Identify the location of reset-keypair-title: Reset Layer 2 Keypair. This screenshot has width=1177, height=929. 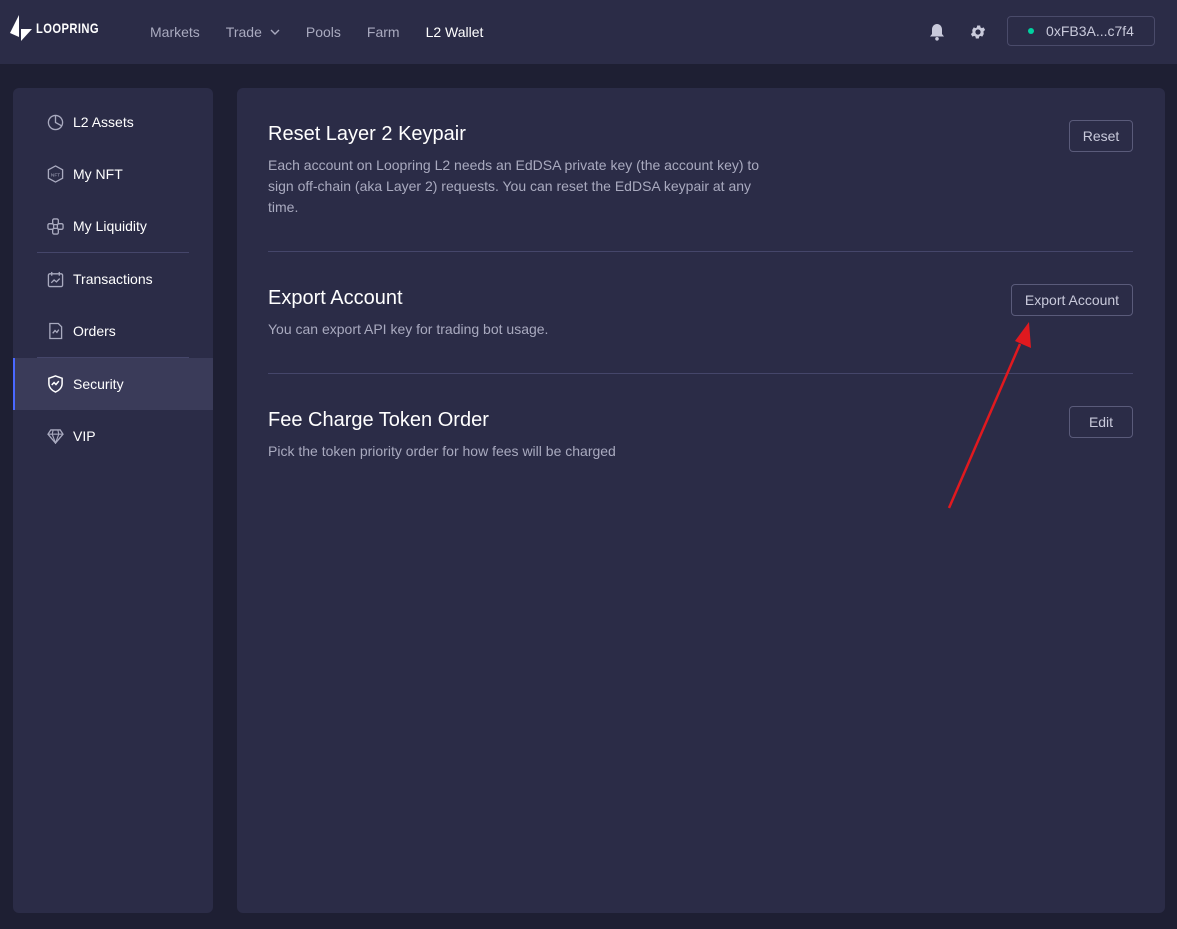
(367, 134).